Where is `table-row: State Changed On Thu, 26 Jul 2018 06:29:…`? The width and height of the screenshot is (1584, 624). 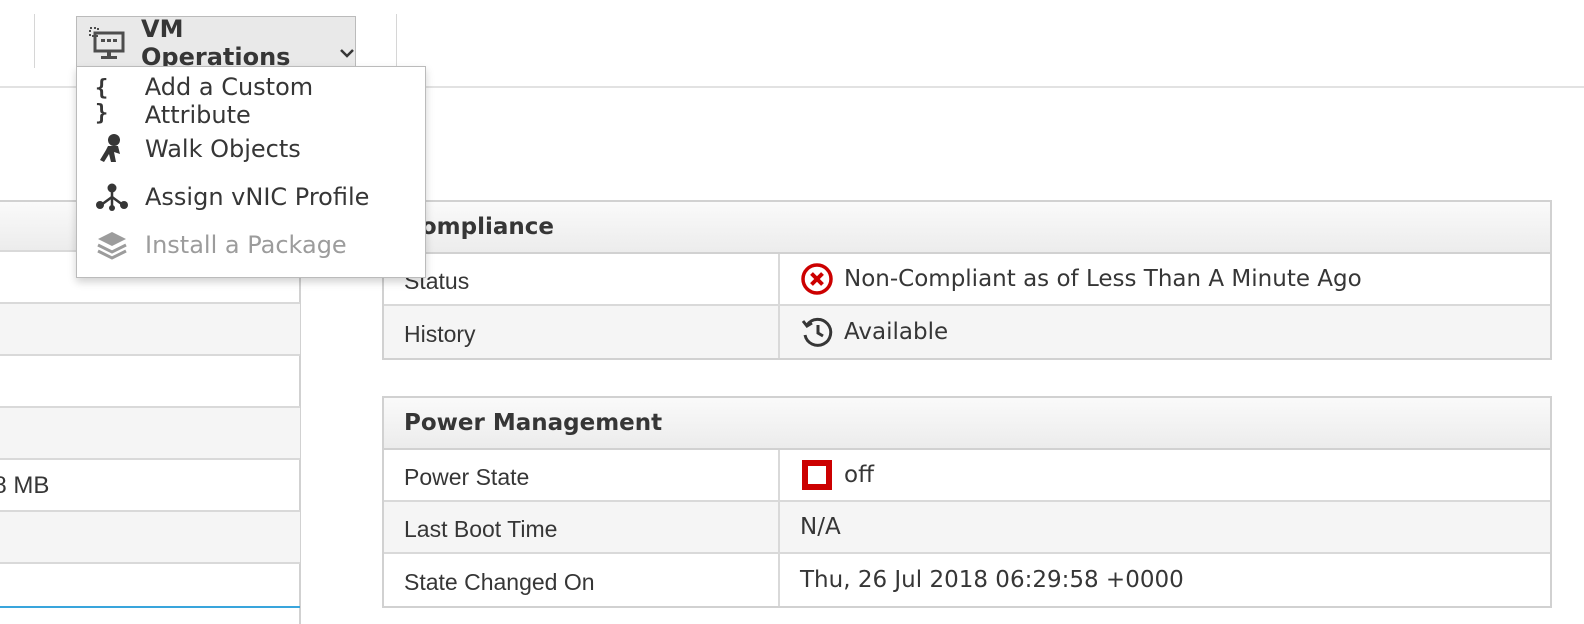
table-row: State Changed On Thu, 26 Jul 2018 06:29:… is located at coordinates (967, 580).